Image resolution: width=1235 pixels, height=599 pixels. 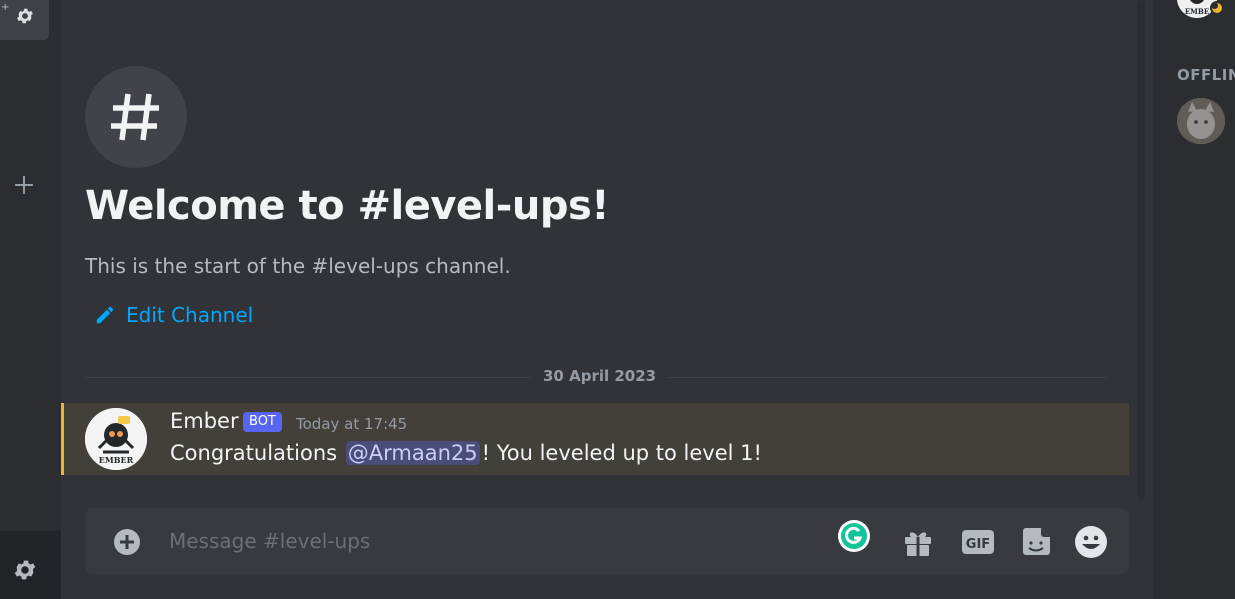 What do you see at coordinates (190, 315) in the screenshot?
I see `edit-channel-label: Edit Channel` at bounding box center [190, 315].